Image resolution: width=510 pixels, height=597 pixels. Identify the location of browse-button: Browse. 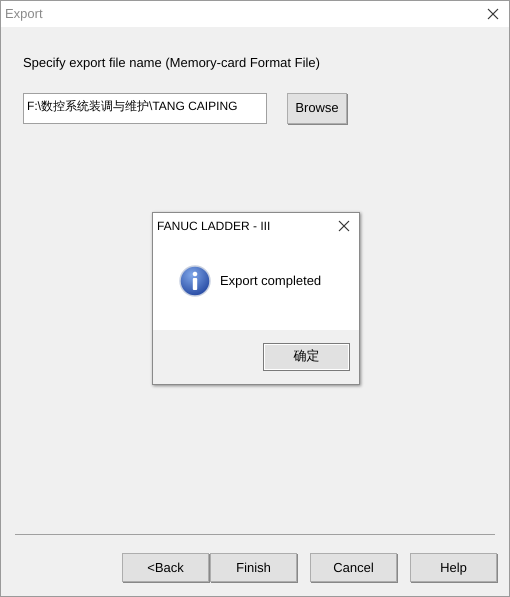
(317, 108).